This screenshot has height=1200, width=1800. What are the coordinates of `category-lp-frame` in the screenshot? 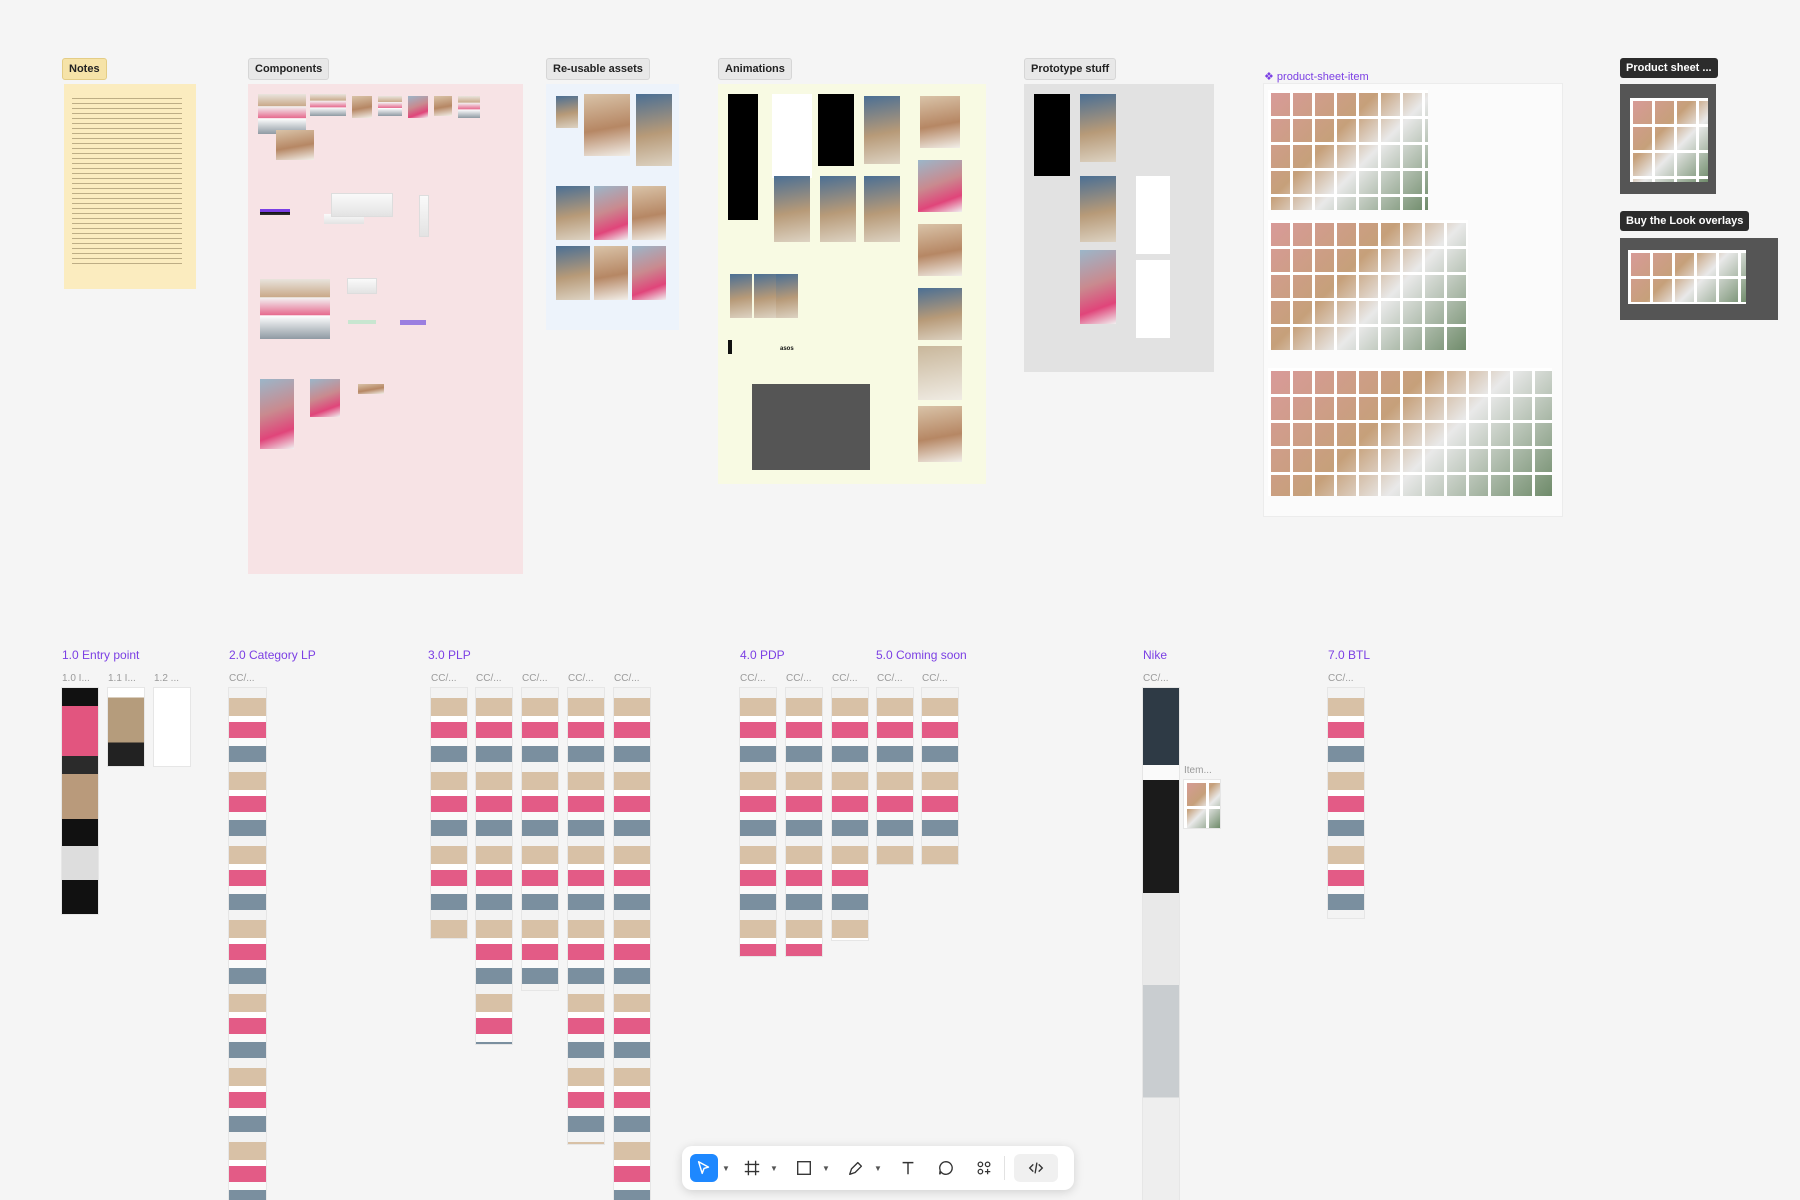 It's located at (247, 944).